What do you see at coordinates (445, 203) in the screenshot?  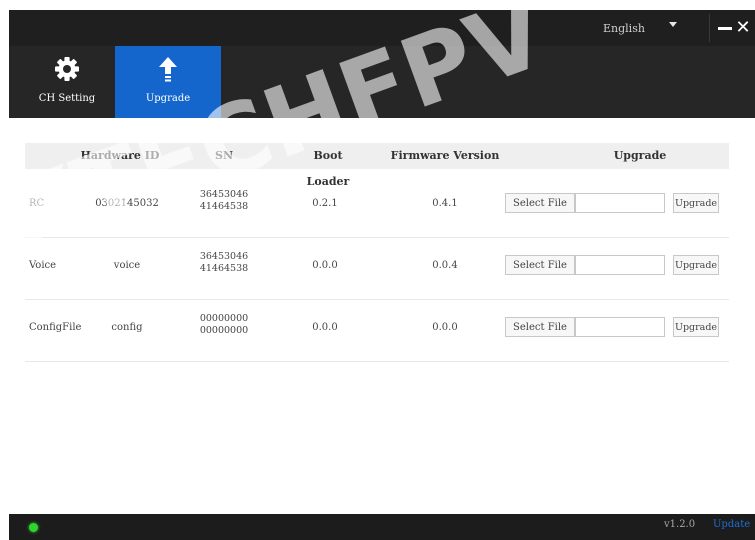 I see `firmware-version: 0.4.1` at bounding box center [445, 203].